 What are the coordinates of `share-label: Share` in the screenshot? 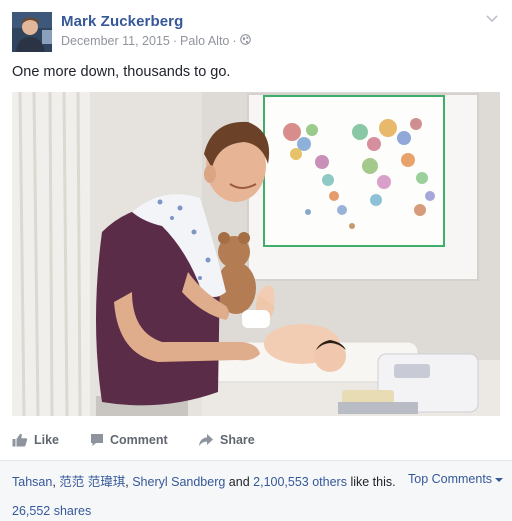 It's located at (237, 440).